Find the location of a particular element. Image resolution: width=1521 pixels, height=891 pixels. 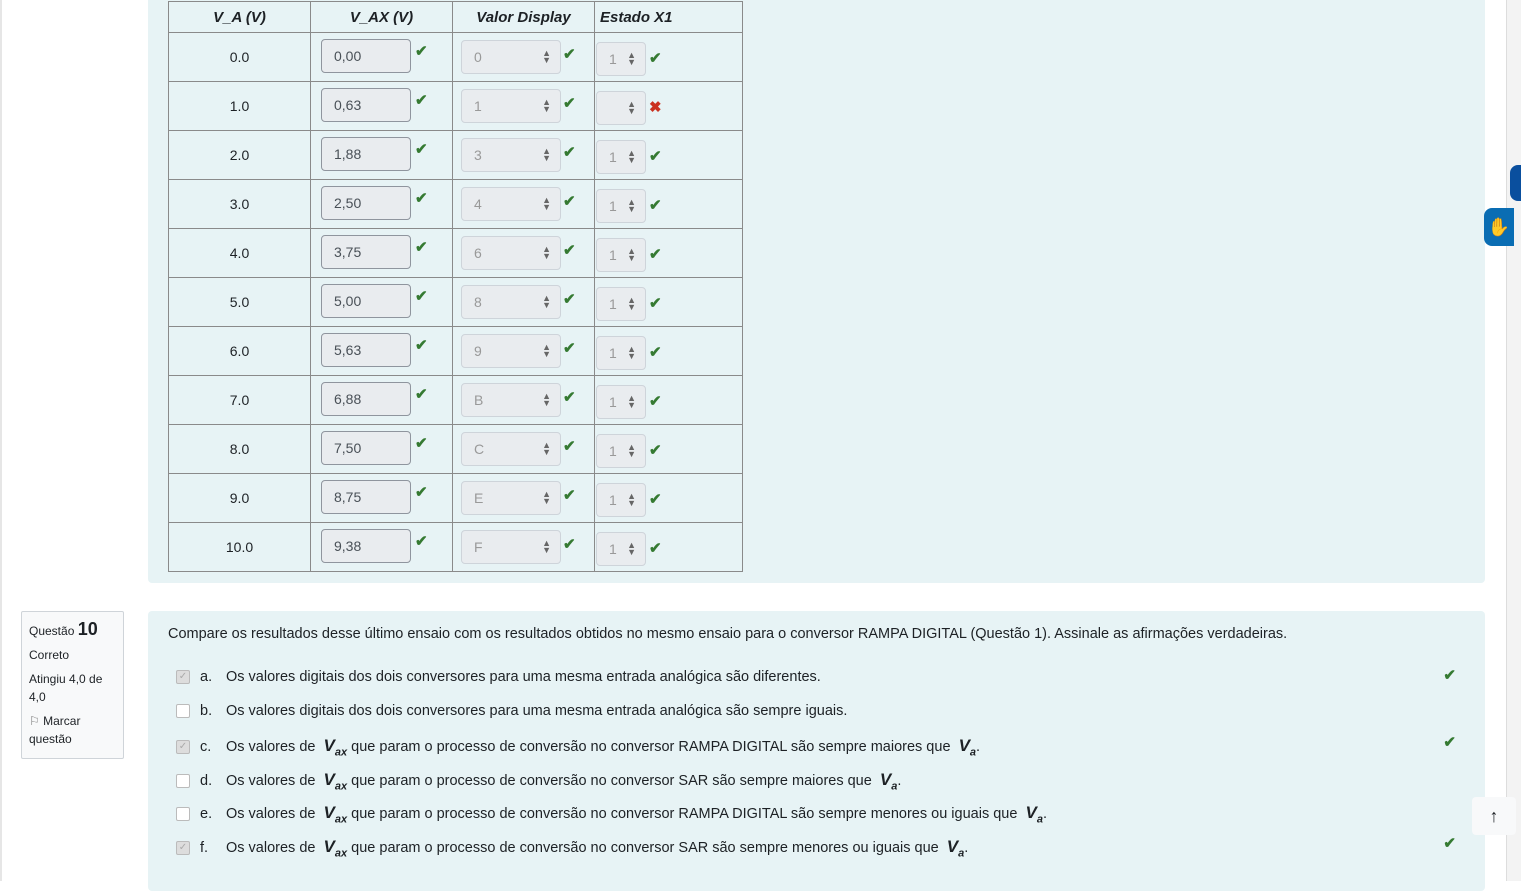

va-cell: 6.0 is located at coordinates (239, 351).